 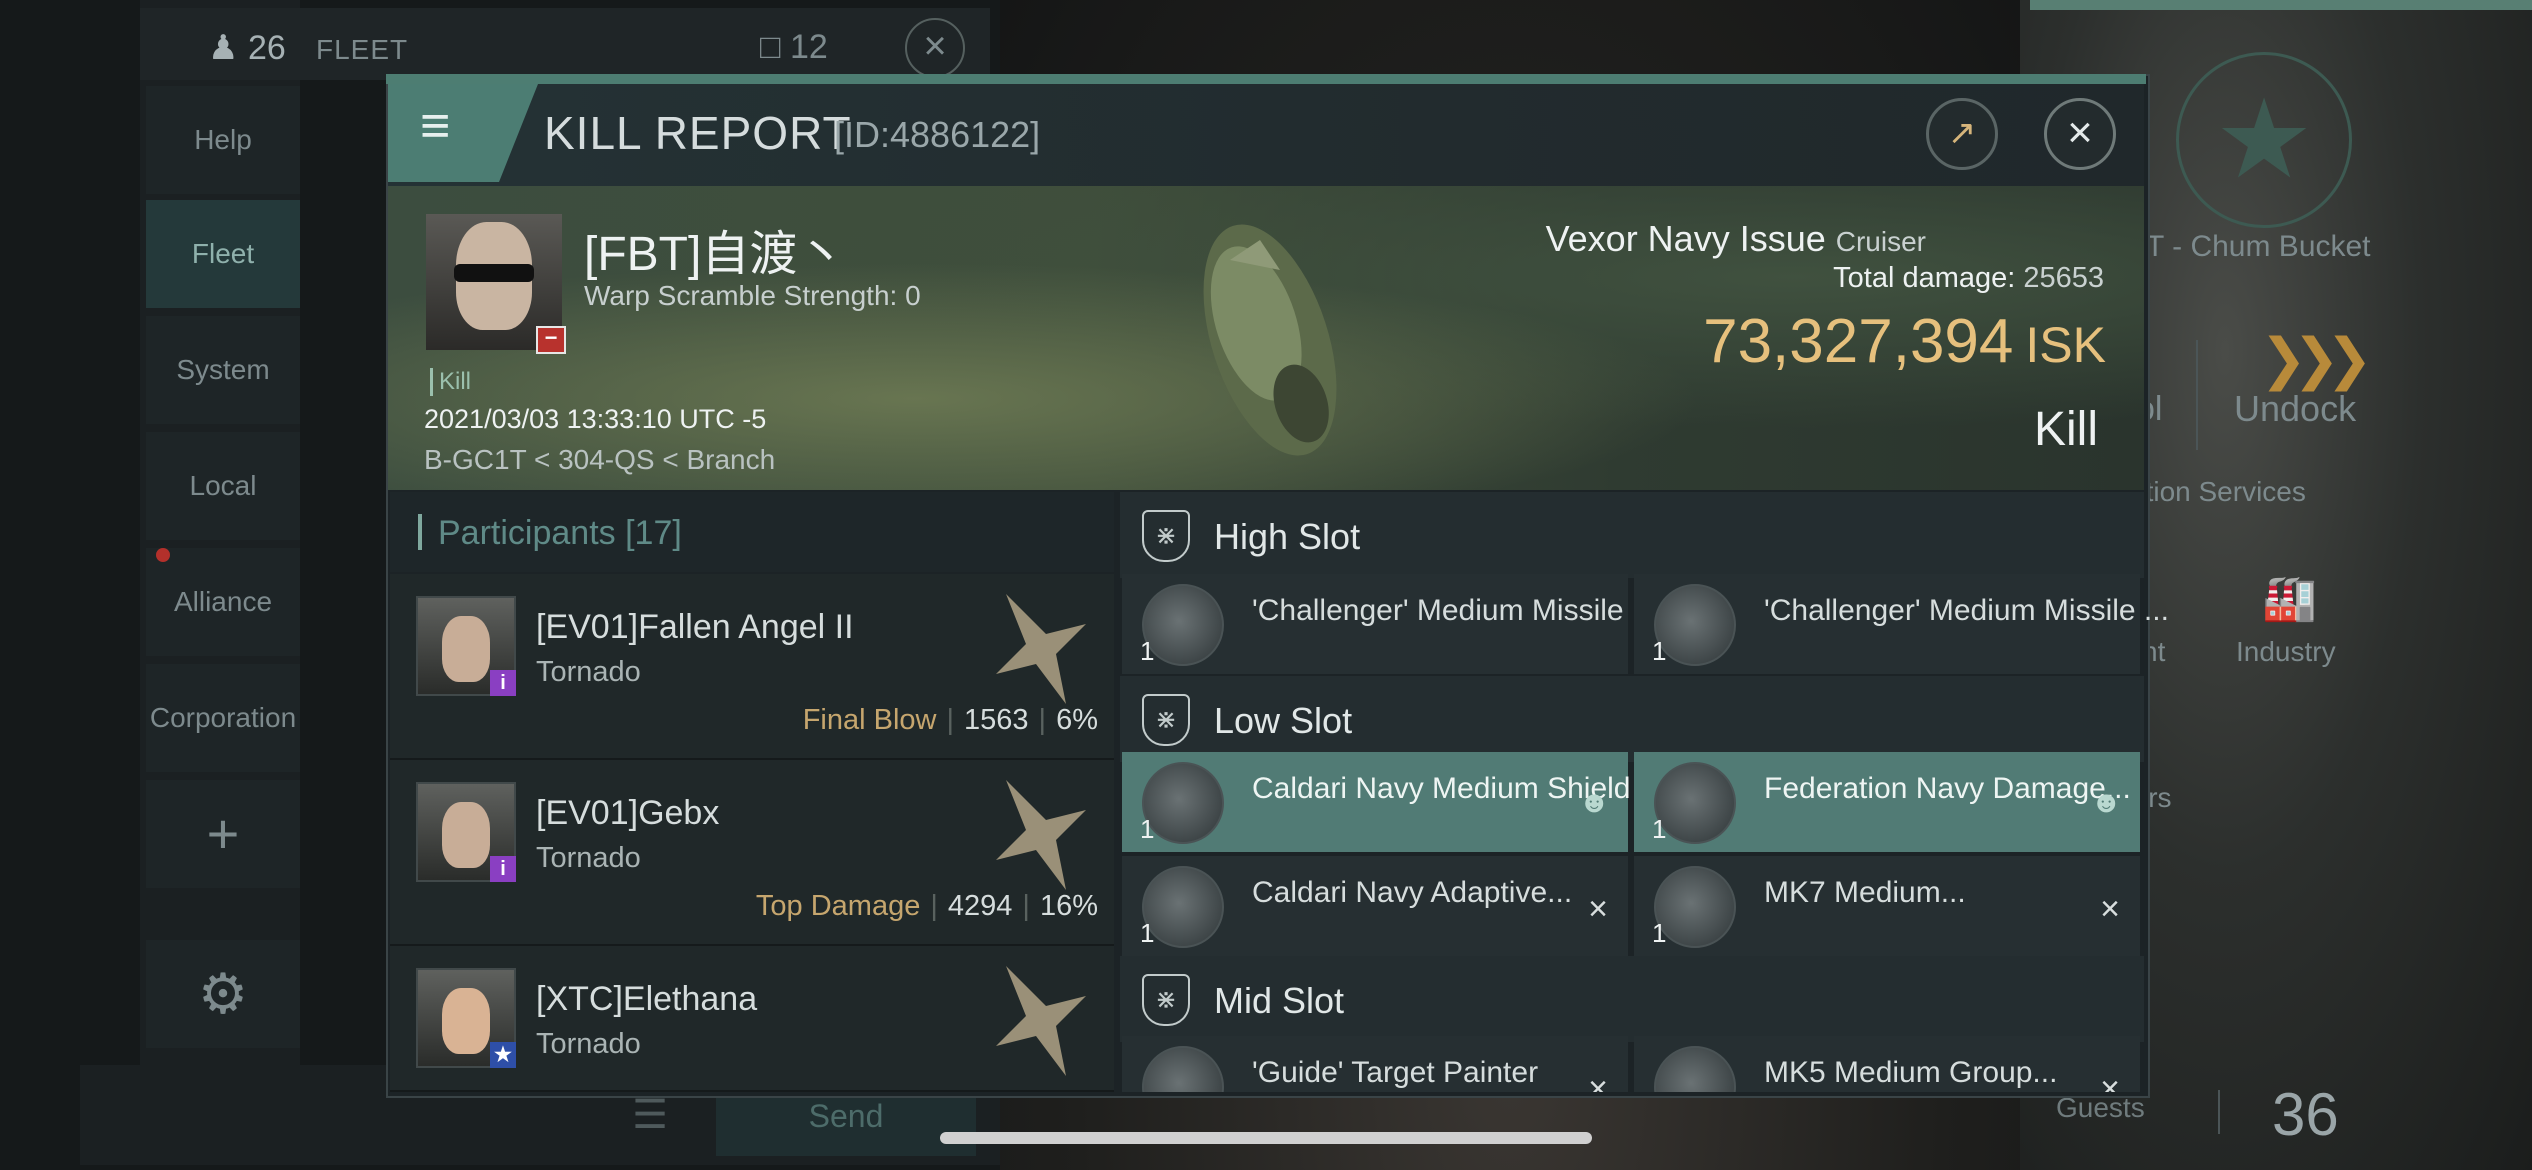 I want to click on victim-ship: Vexor Navy Issue Cruiser, so click(x=1736, y=239).